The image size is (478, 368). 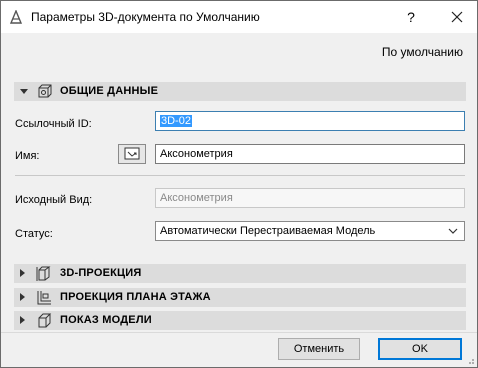 I want to click on 3d-box-icon, so click(x=43, y=273).